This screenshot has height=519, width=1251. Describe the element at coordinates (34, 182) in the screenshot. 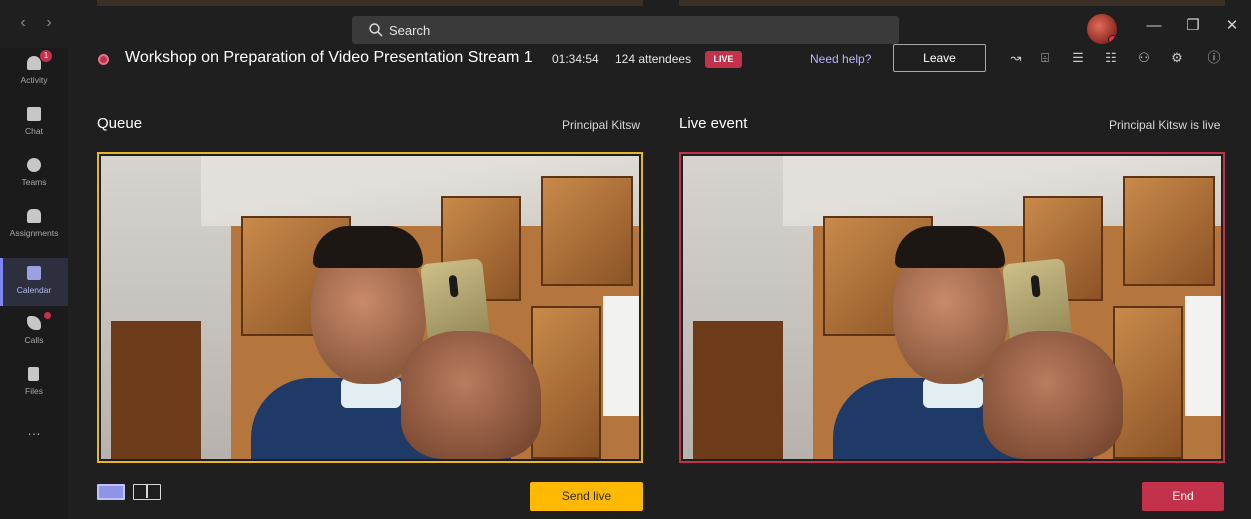

I see `rail-label: Teams` at that location.